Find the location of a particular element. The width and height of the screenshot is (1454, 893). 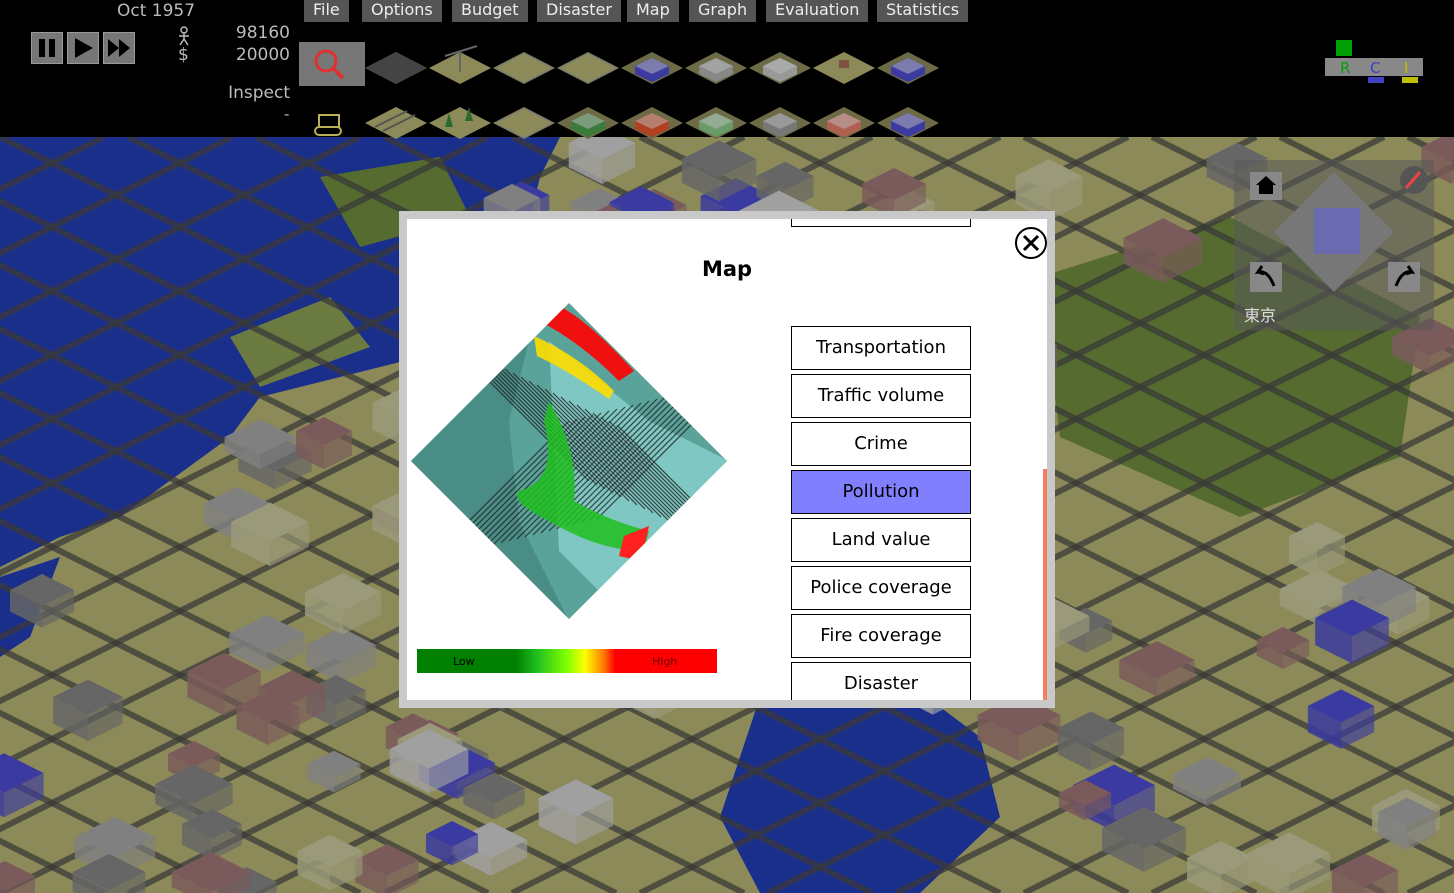

inspect-icon is located at coordinates (329, 64).